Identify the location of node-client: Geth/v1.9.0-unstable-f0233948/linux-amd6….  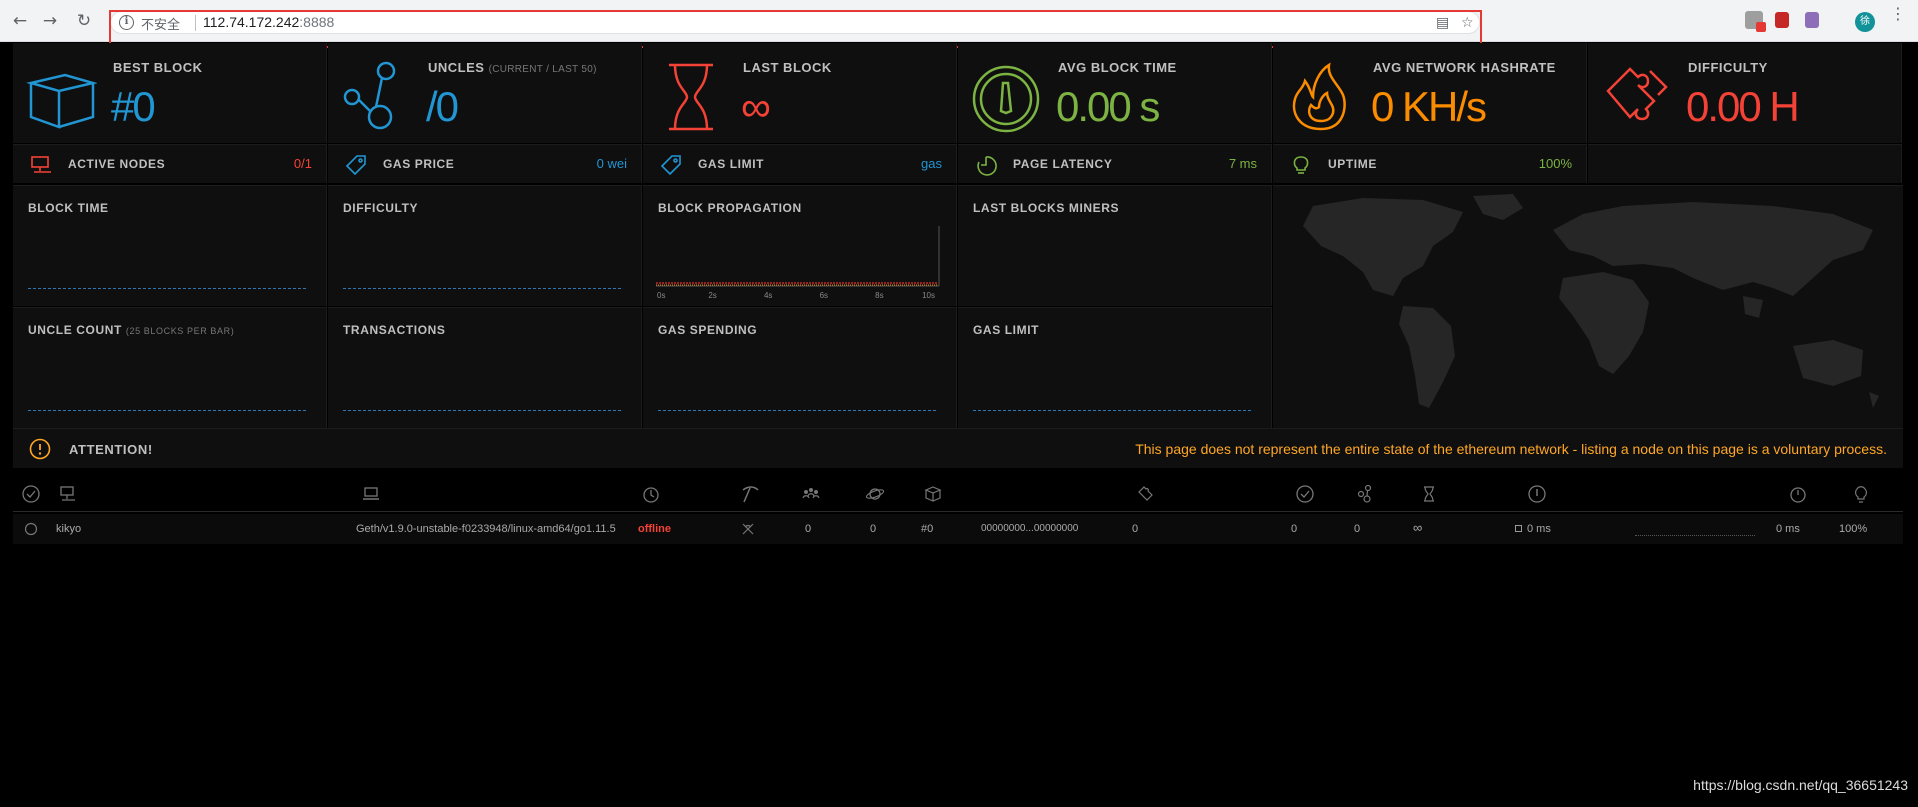
(486, 529).